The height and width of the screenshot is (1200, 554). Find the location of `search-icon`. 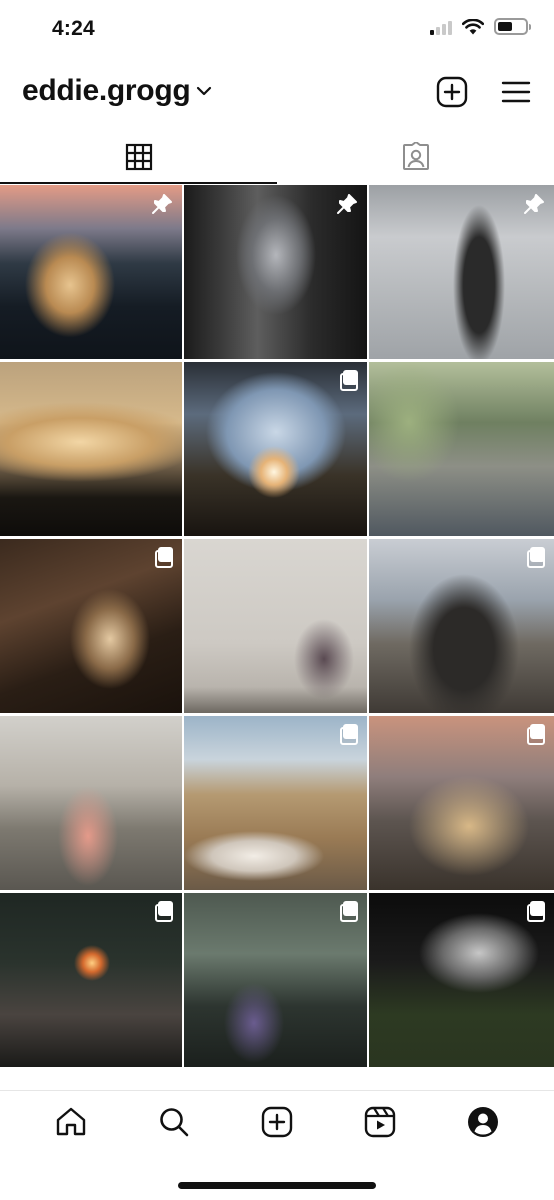

search-icon is located at coordinates (174, 1121).